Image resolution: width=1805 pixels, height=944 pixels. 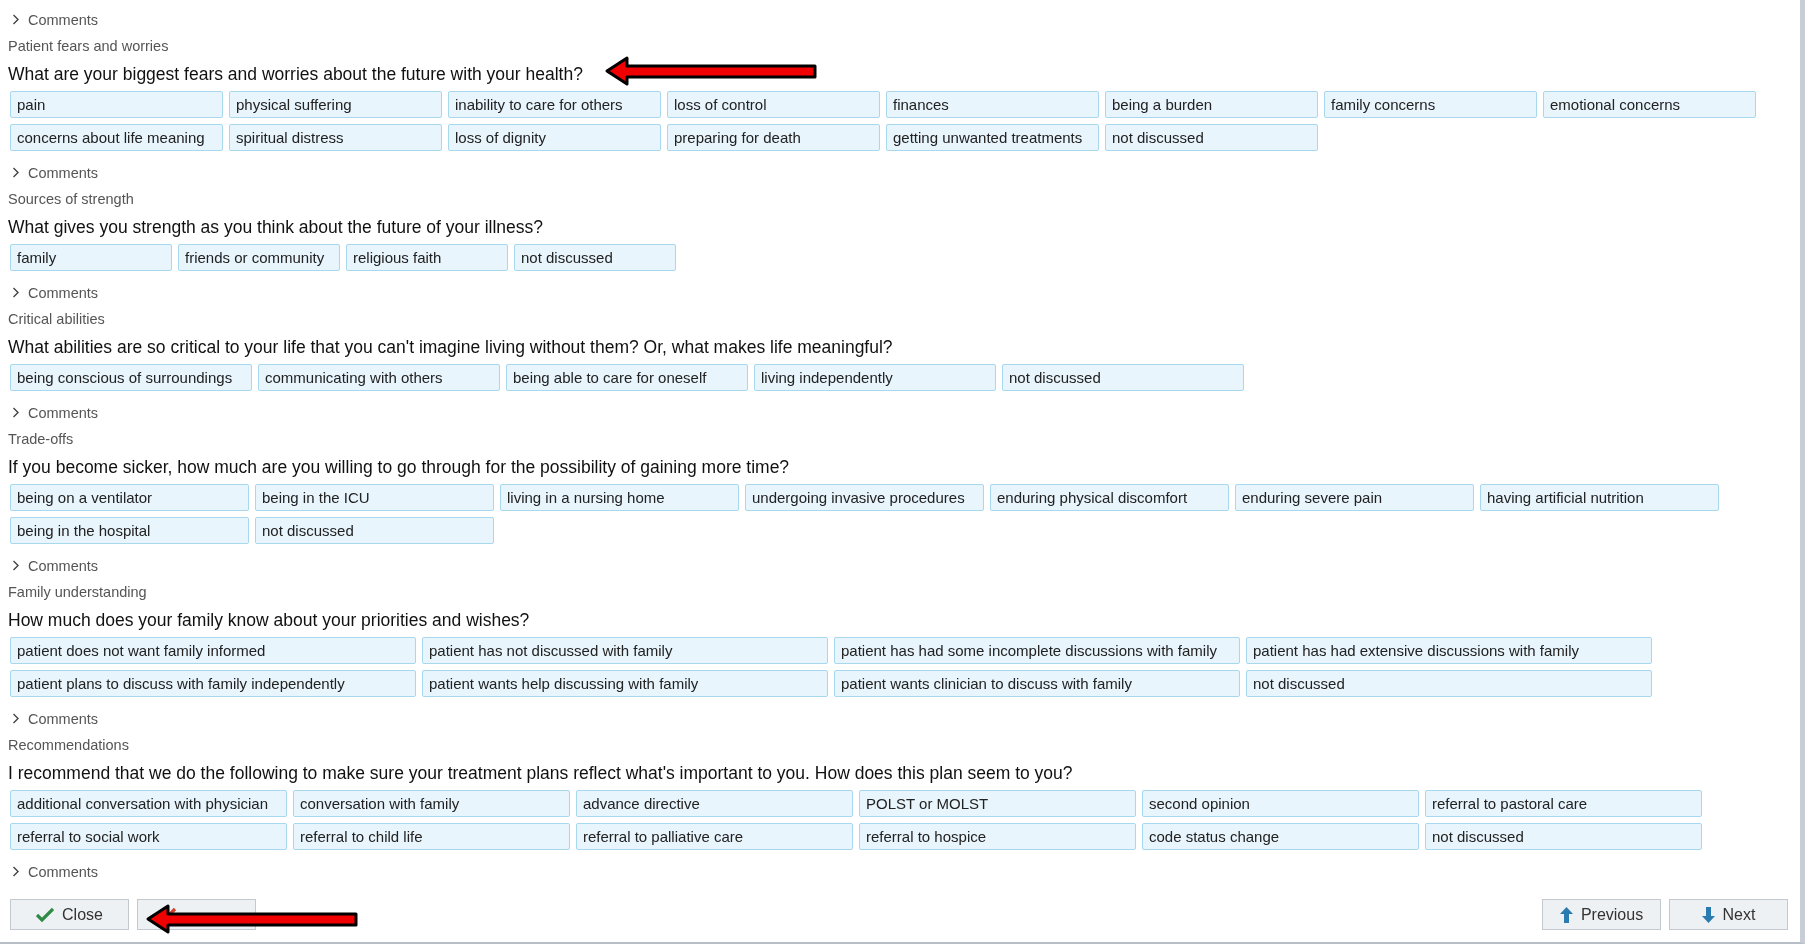 What do you see at coordinates (335, 104) in the screenshot?
I see `option-button: physical suffering` at bounding box center [335, 104].